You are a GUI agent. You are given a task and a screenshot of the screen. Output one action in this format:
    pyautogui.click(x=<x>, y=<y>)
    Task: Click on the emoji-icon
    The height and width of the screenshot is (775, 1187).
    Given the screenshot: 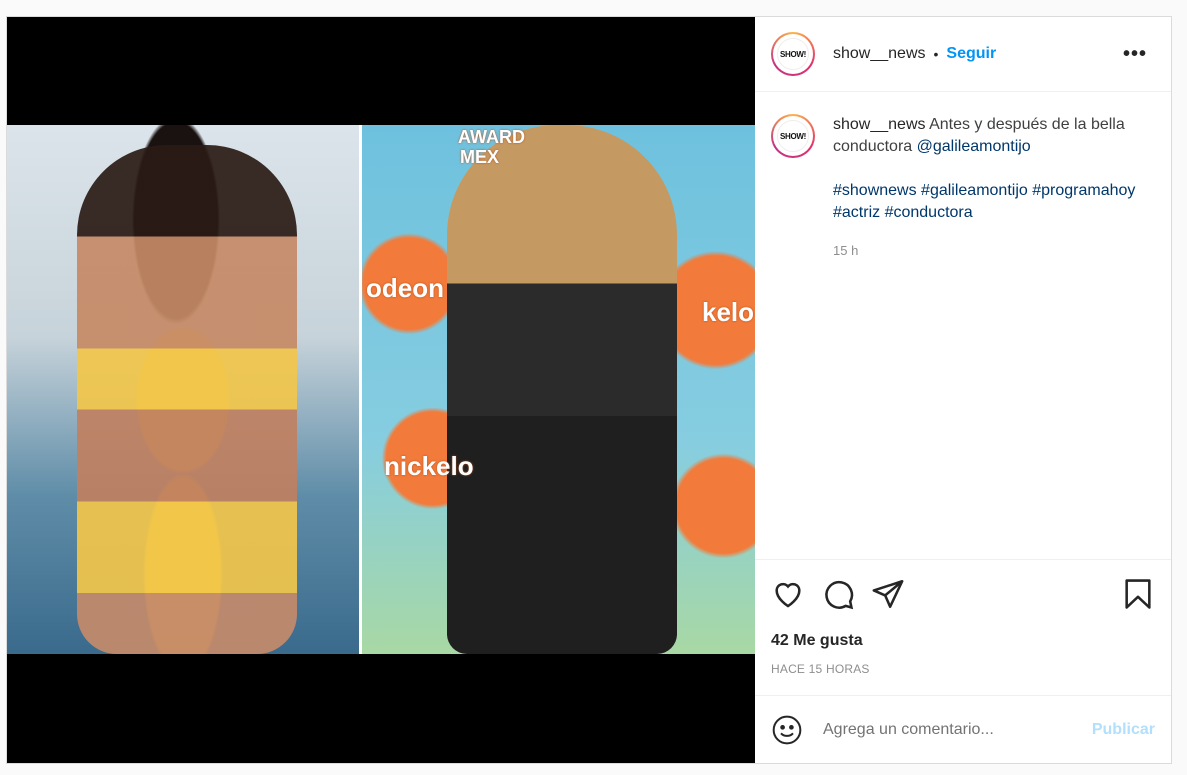 What is the action you would take?
    pyautogui.click(x=787, y=730)
    